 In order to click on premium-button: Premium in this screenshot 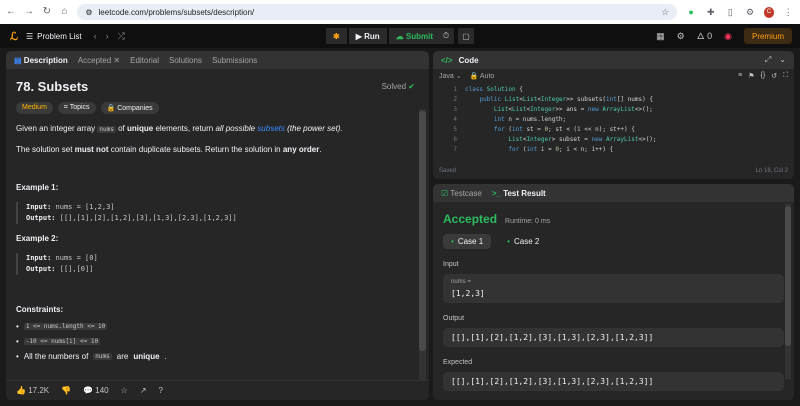, I will do `click(767, 36)`.